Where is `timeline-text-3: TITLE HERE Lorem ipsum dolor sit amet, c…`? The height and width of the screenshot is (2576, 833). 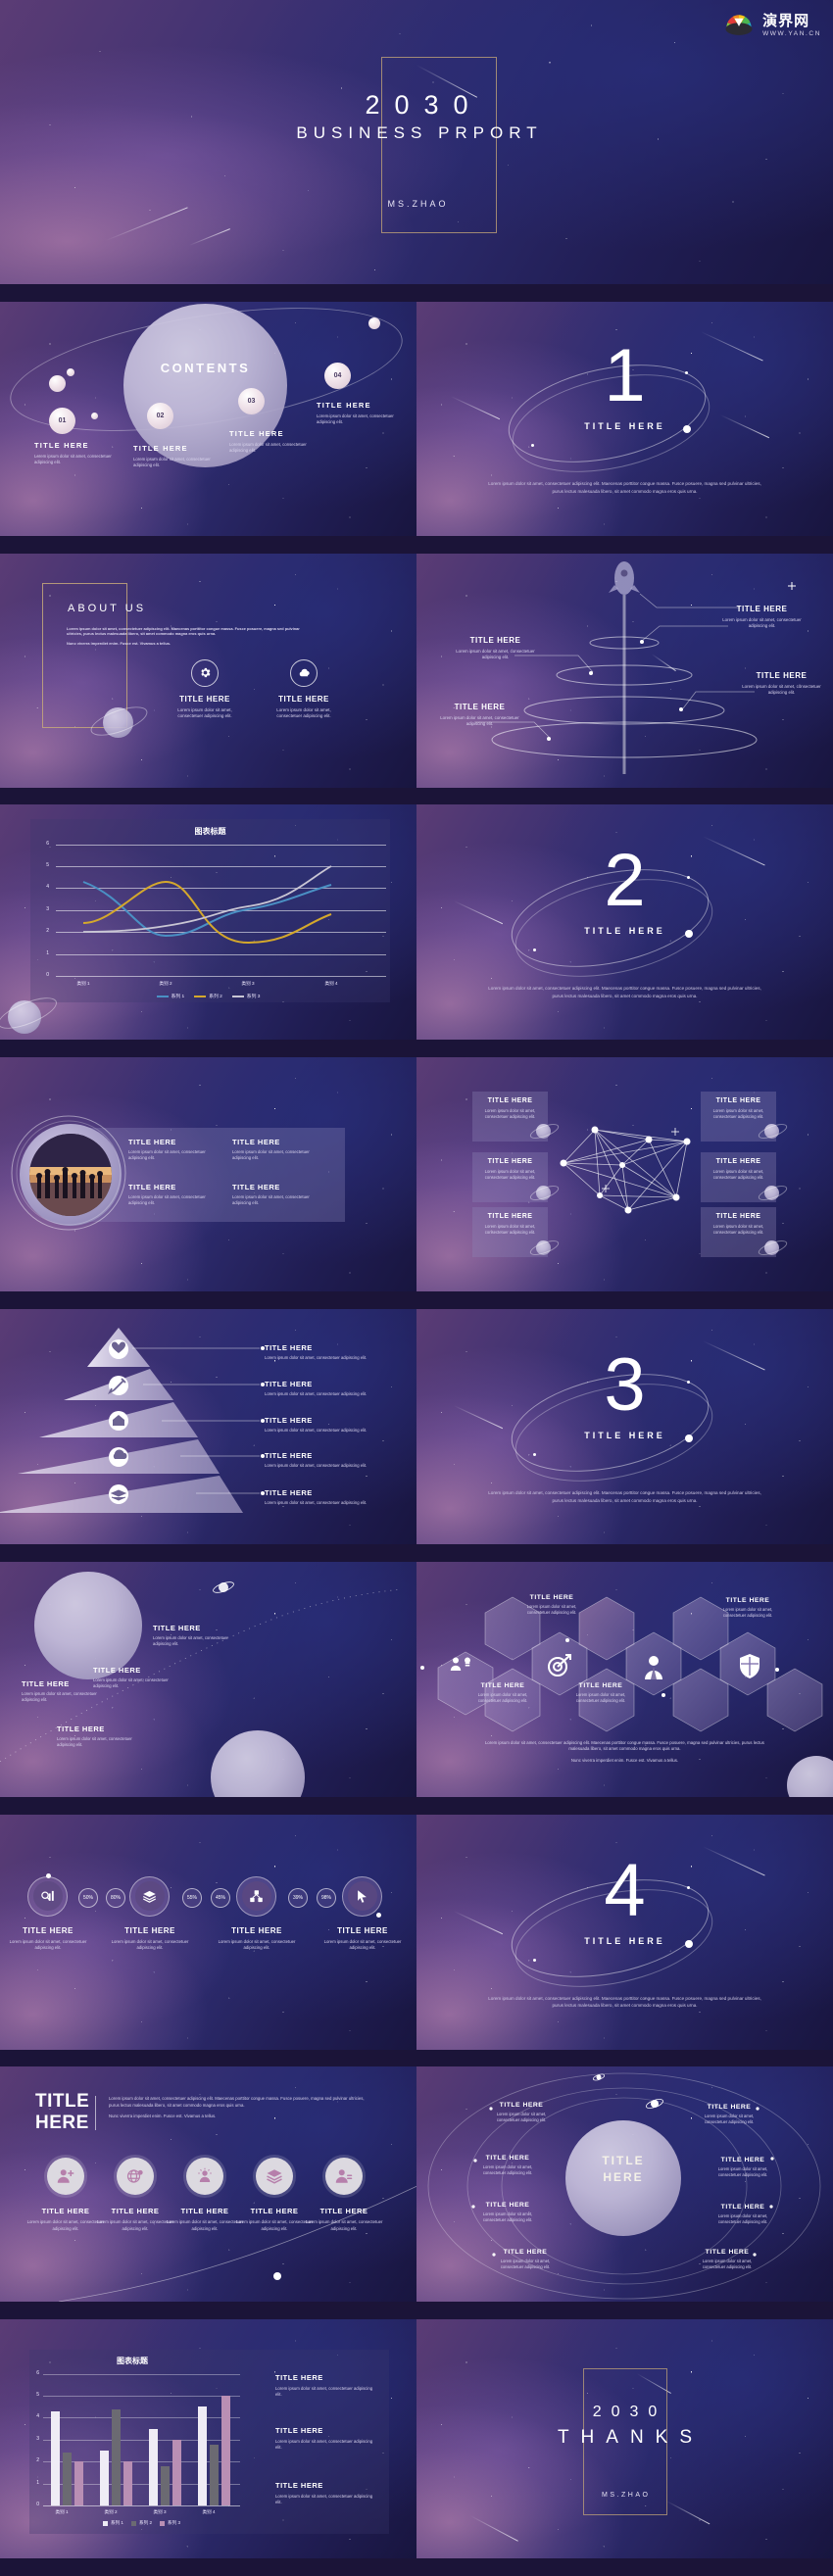
timeline-text-3: TITLE HERE Lorem ipsum dolor sit amet, c… is located at coordinates (257, 1938).